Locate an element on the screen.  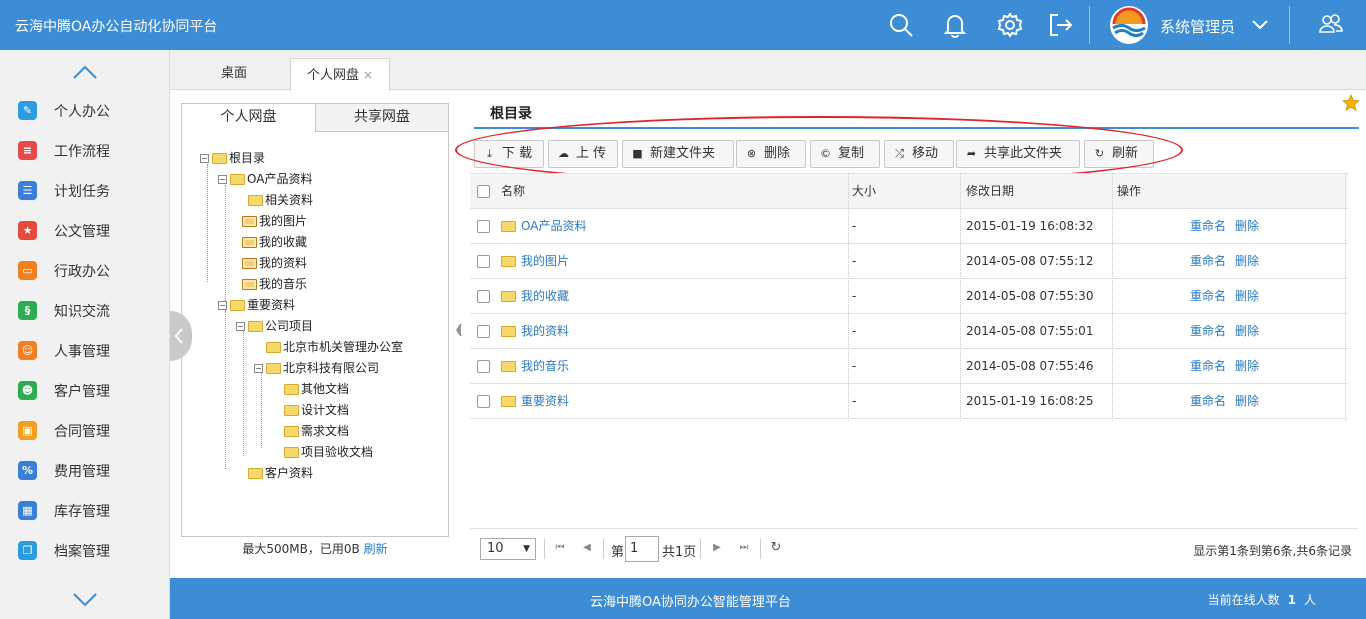
tree-node: 我的音乐 is located at coordinates (268, 284).